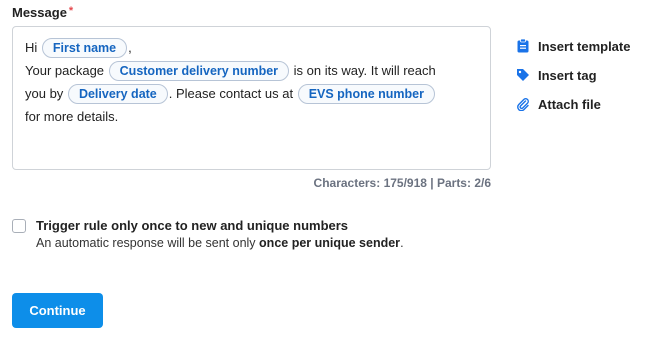  I want to click on text-greeting: Hi, so click(31, 47).